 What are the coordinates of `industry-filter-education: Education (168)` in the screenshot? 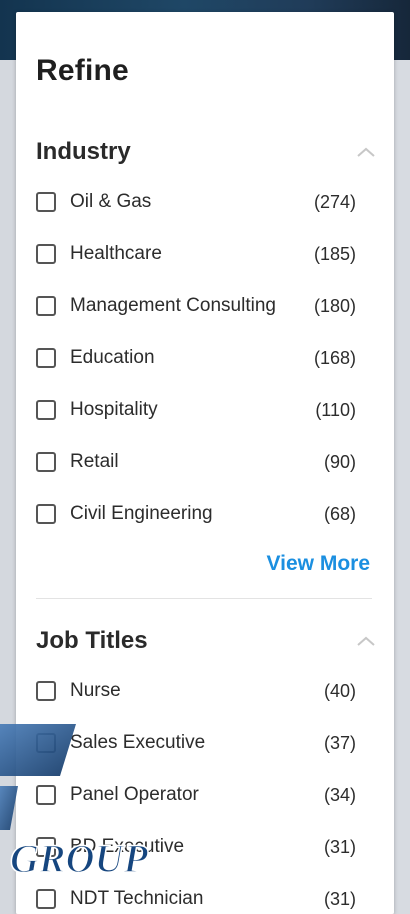 It's located at (196, 358).